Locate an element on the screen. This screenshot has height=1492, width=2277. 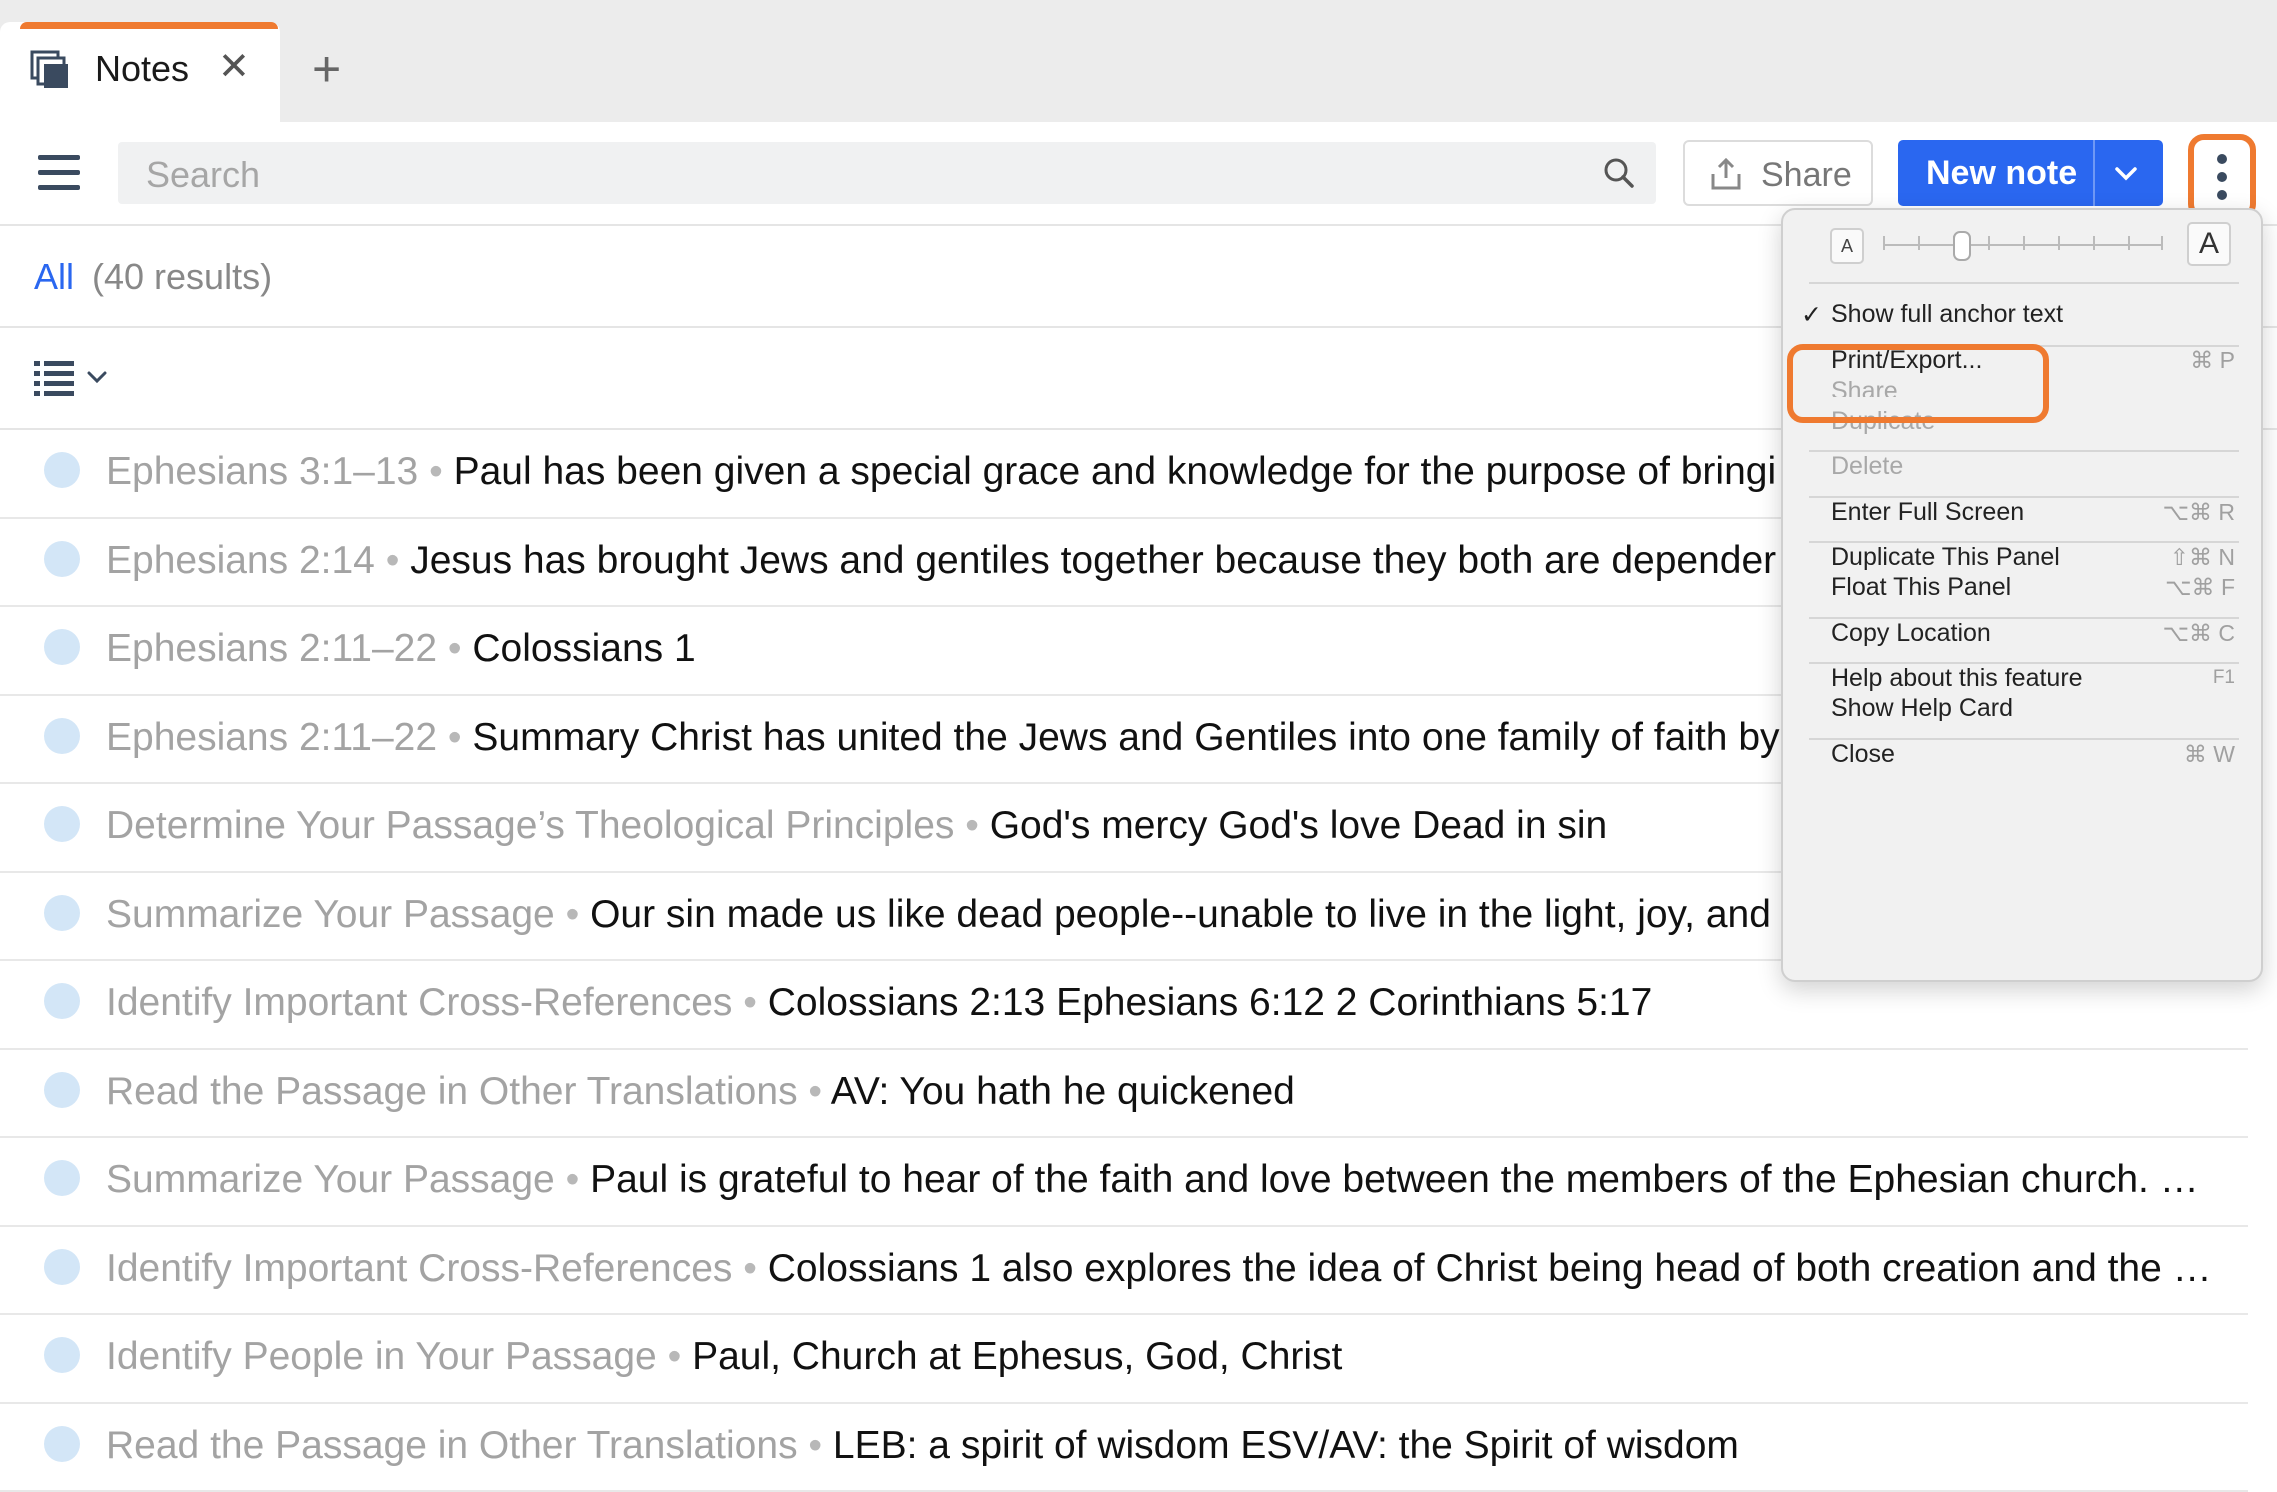
menu-item-duplicate-panel: Duplicate This Panel is located at coordinates (1945, 557).